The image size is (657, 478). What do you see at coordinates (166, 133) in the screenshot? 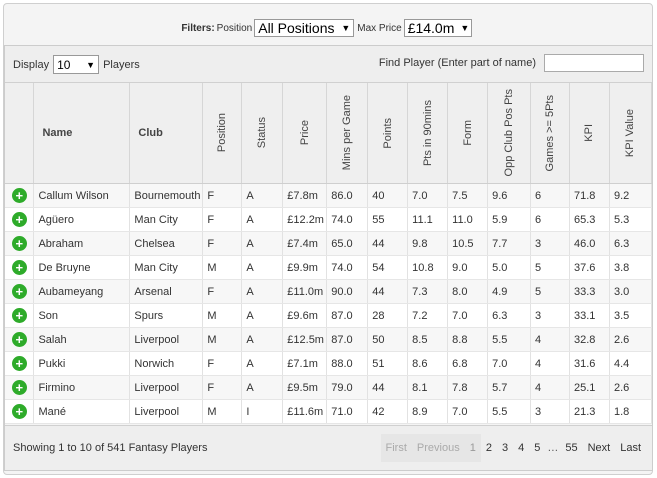
I see `column-header-club: Club` at bounding box center [166, 133].